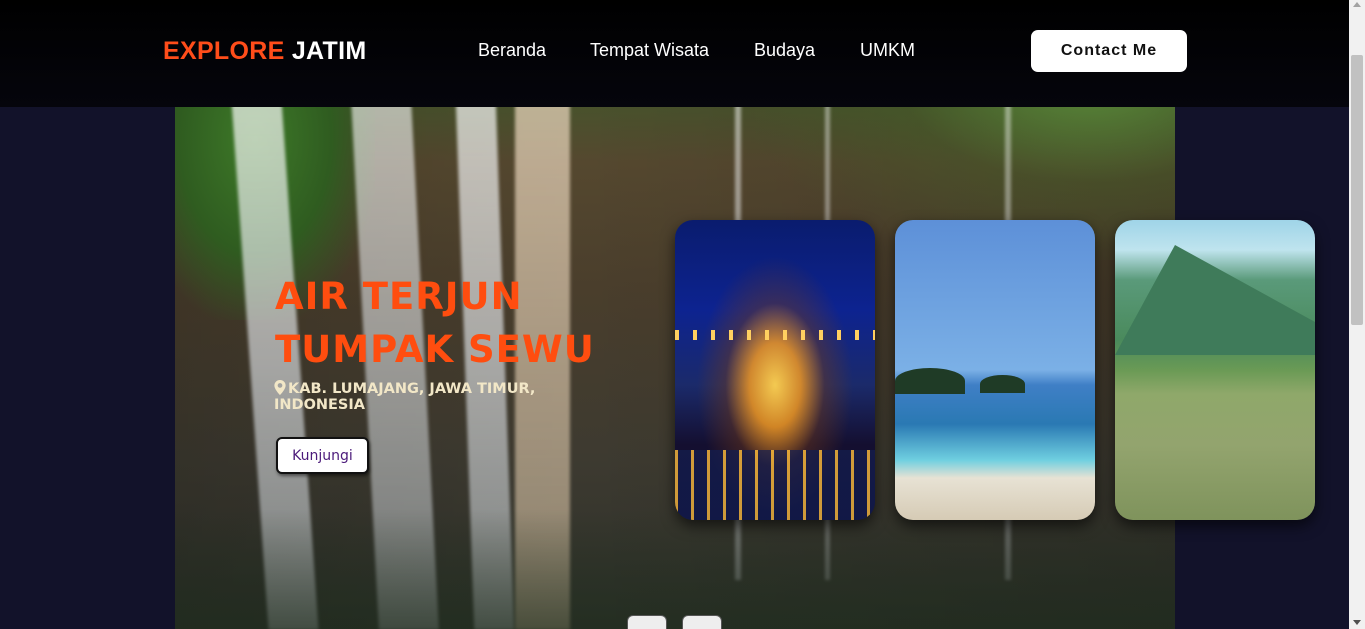  I want to click on hero-location: KAB. LUMAJANG, JAWA TIMUR, INDONESIA, so click(424, 396).